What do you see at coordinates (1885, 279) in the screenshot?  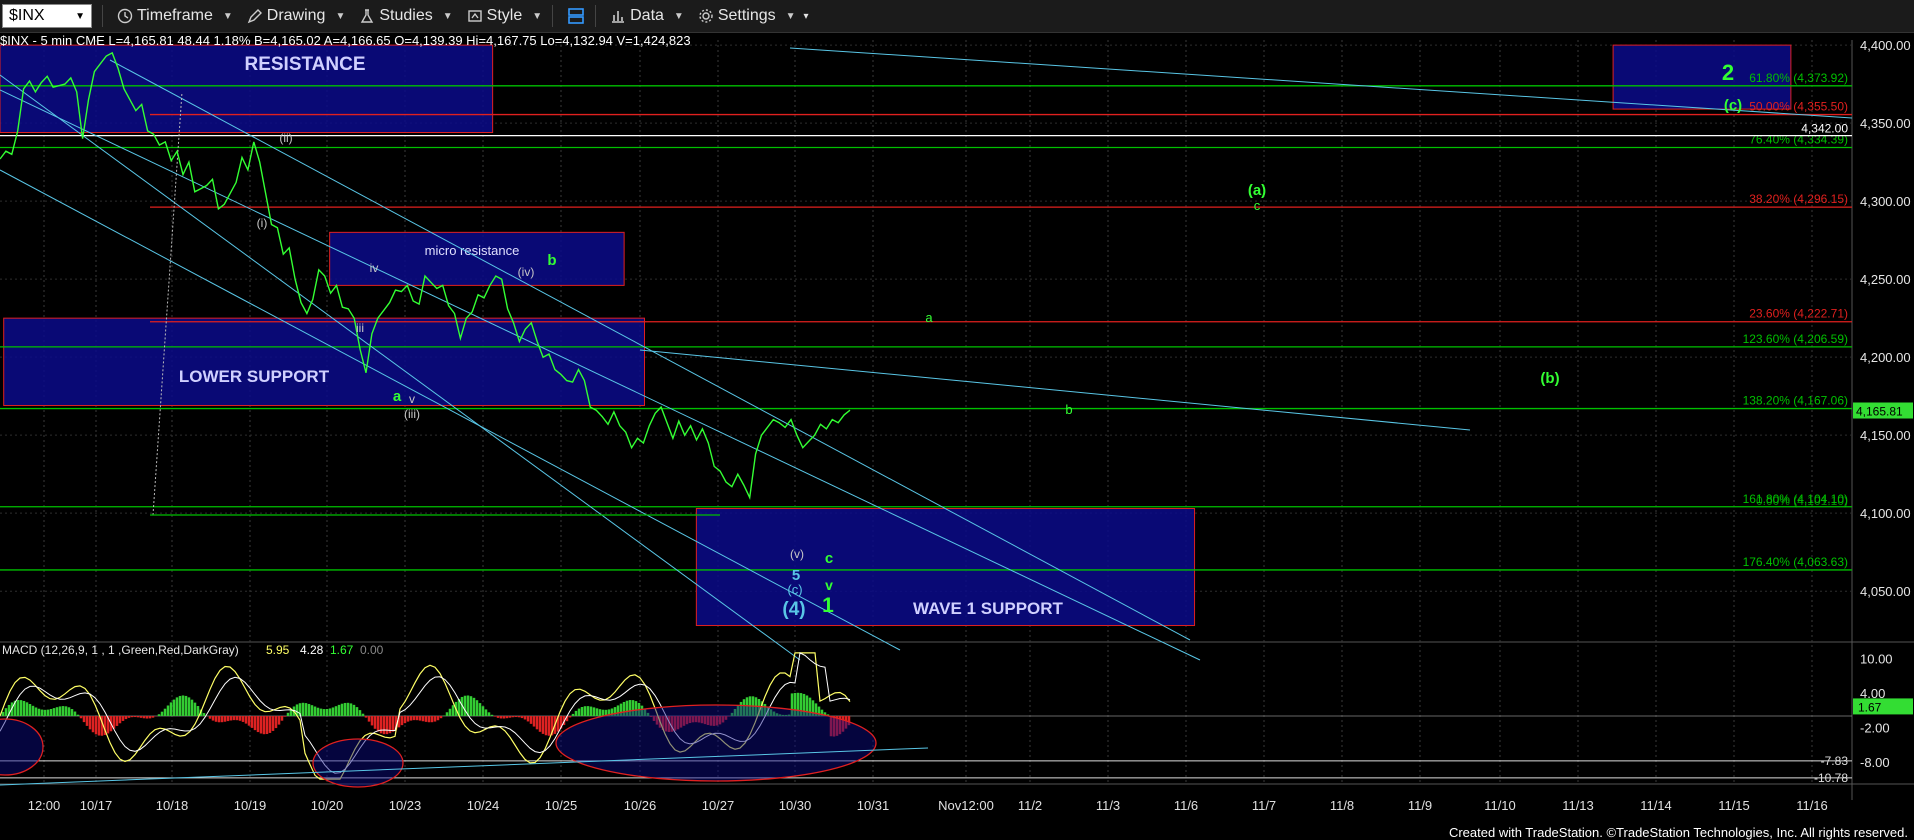 I see `y-tick-label: 4,250.00` at bounding box center [1885, 279].